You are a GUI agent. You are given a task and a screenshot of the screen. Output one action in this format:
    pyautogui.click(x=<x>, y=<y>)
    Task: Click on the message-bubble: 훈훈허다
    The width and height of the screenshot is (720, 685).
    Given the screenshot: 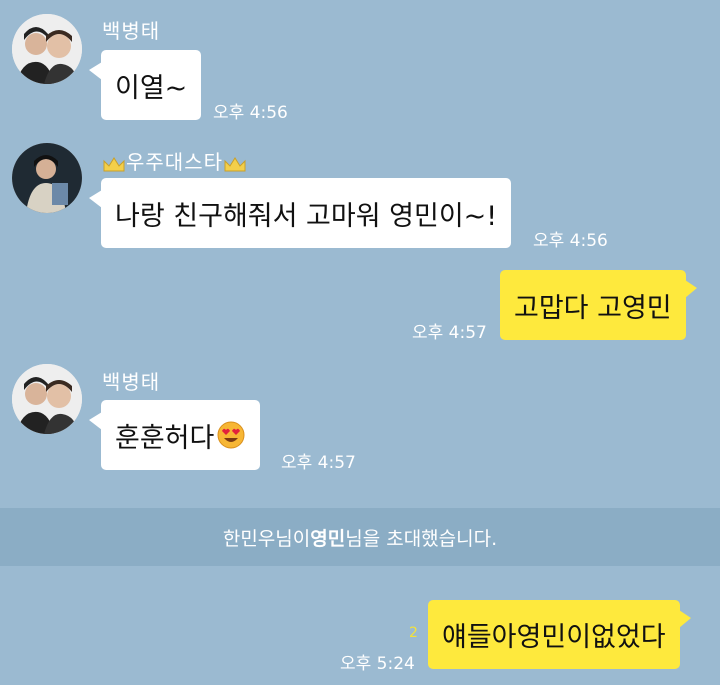 What is the action you would take?
    pyautogui.click(x=174, y=435)
    